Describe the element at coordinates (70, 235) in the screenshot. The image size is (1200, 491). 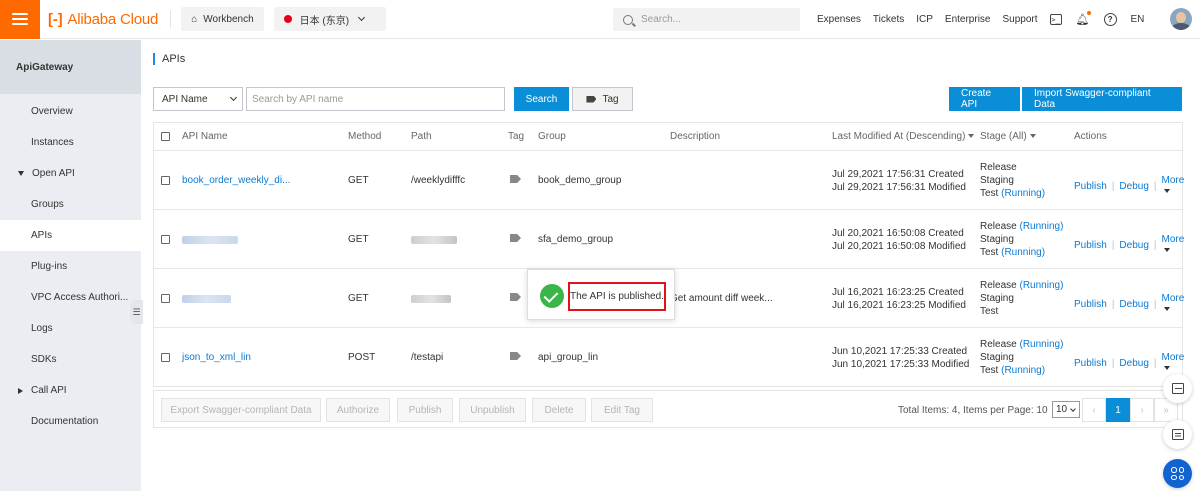
I see `sidebar-item-apis: APIs` at that location.